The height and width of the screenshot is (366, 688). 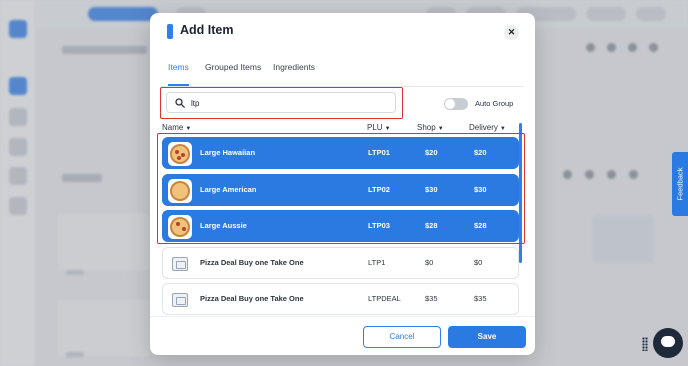 I want to click on column-header-plu: PLU ▼, so click(x=379, y=127).